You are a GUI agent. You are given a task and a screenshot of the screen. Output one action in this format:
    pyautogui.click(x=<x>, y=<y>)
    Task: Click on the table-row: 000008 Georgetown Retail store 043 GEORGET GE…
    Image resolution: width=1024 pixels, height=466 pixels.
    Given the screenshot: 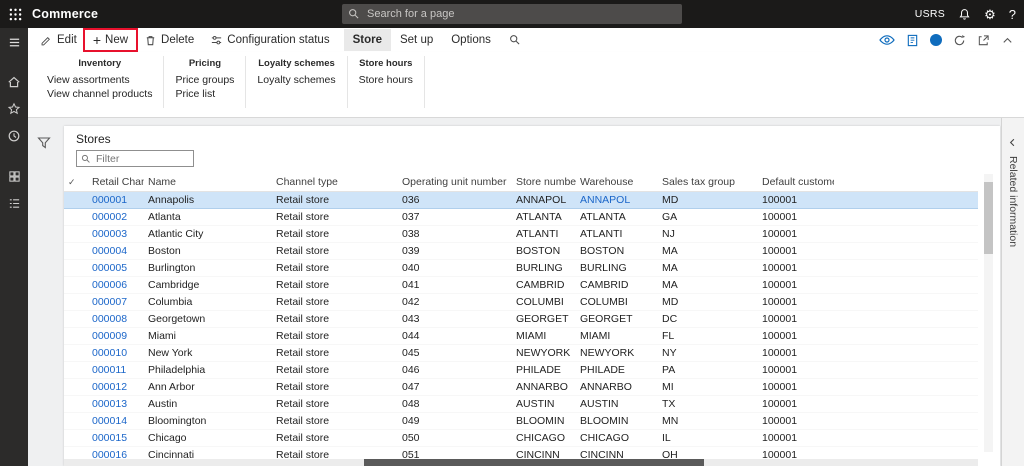 What is the action you would take?
    pyautogui.click(x=521, y=319)
    